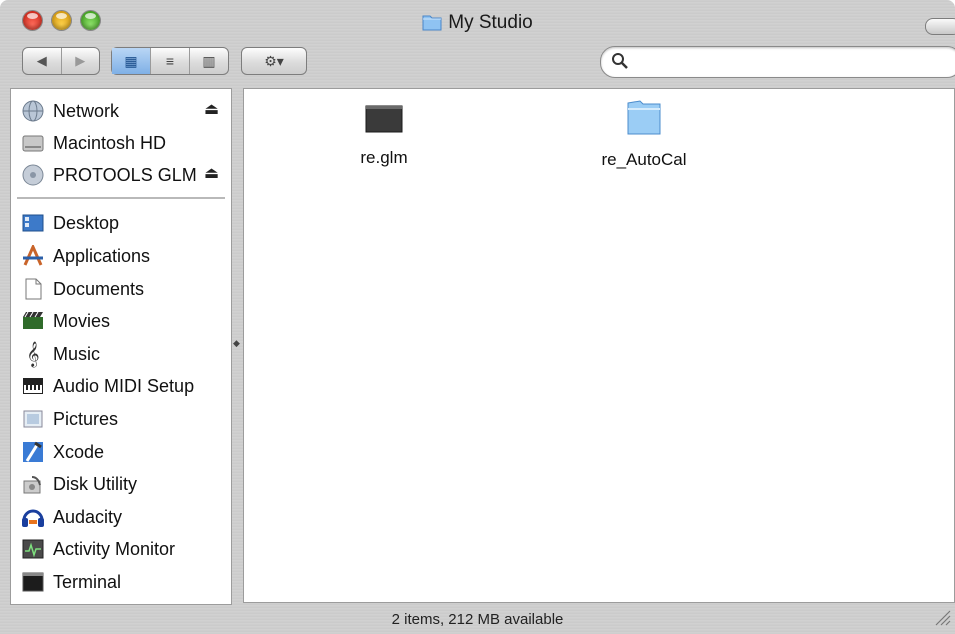  I want to click on sidebar-item-label: Audacity, so click(88, 516).